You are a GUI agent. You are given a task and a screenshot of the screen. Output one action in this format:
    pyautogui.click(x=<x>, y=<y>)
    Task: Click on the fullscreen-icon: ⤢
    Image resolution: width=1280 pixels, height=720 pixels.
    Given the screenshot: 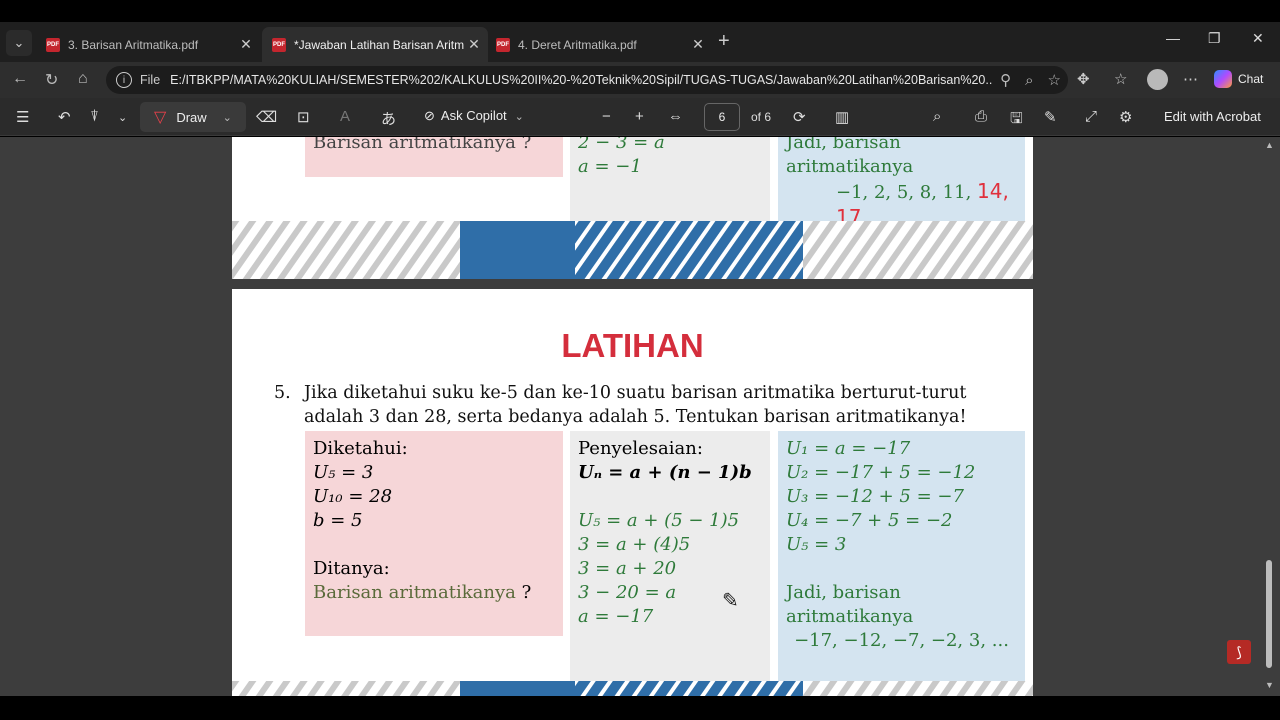 What is the action you would take?
    pyautogui.click(x=1091, y=116)
    